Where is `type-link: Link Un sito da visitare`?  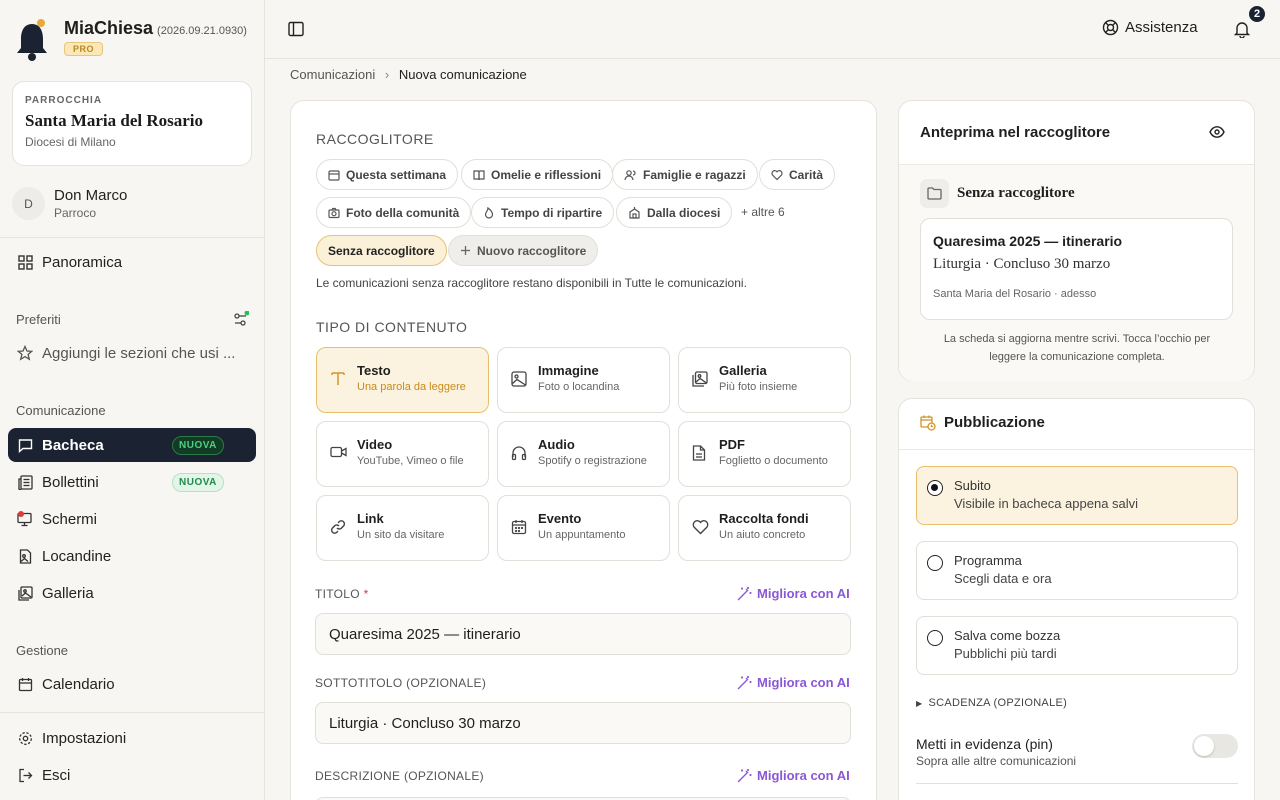 type-link: Link Un sito da visitare is located at coordinates (402, 528).